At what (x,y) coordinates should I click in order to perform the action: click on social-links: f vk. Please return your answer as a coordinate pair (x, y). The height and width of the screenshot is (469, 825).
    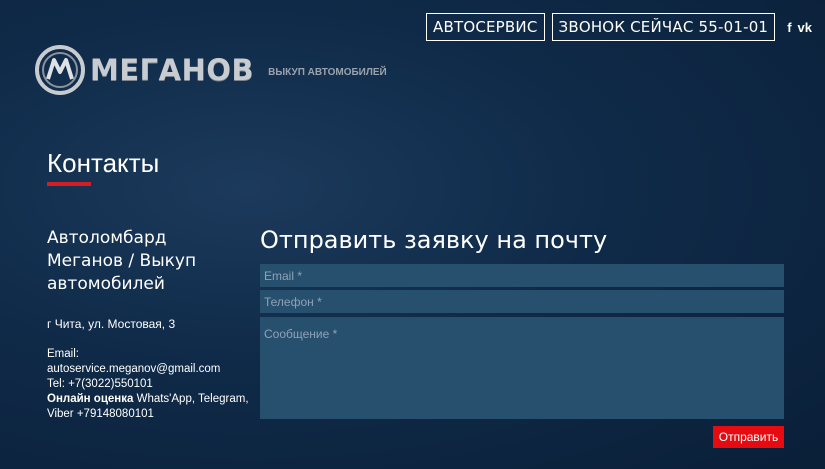
    Looking at the image, I should click on (799, 27).